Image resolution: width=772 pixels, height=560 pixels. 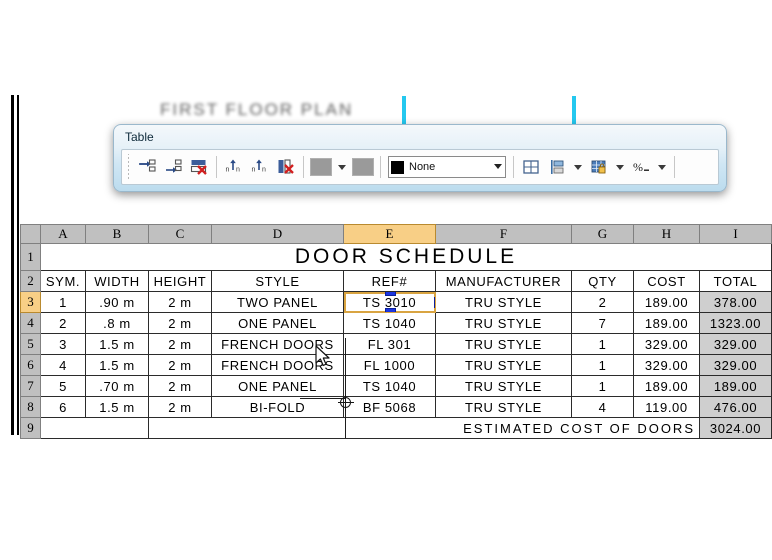 I want to click on cell-g6: 1, so click(x=602, y=365).